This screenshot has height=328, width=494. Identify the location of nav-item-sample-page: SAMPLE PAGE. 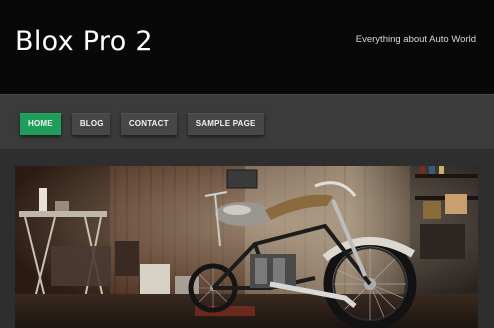
(225, 124).